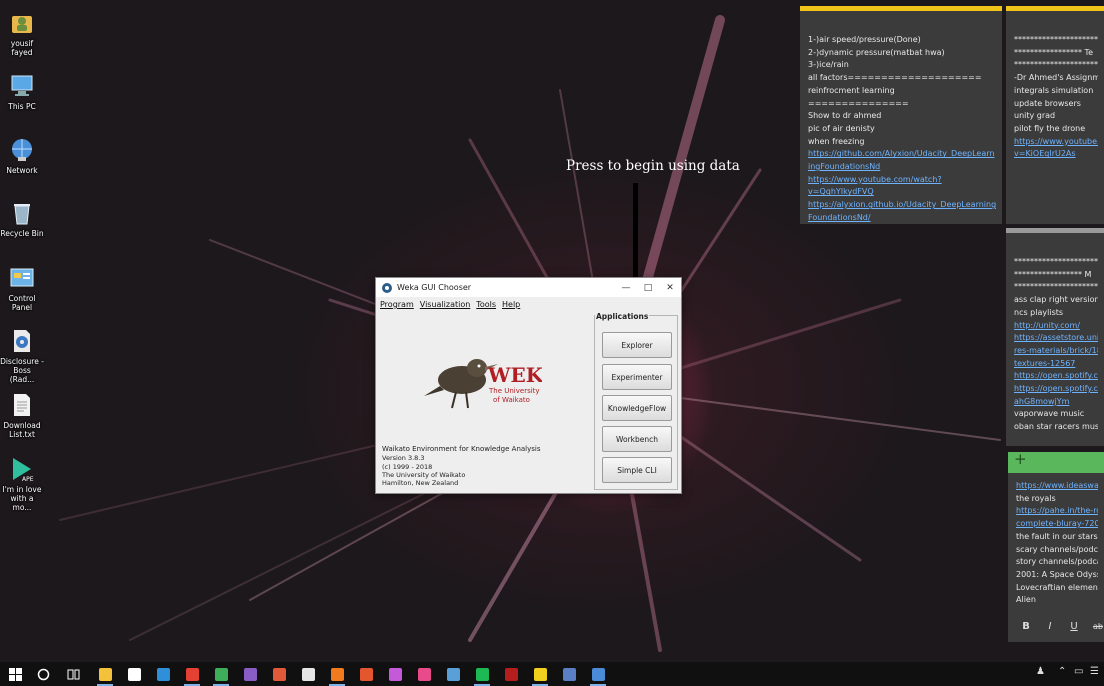 This screenshot has height=686, width=1104. Describe the element at coordinates (22, 219) in the screenshot. I see `desktop-icon-recycle-bin: Recycle Bin` at that location.